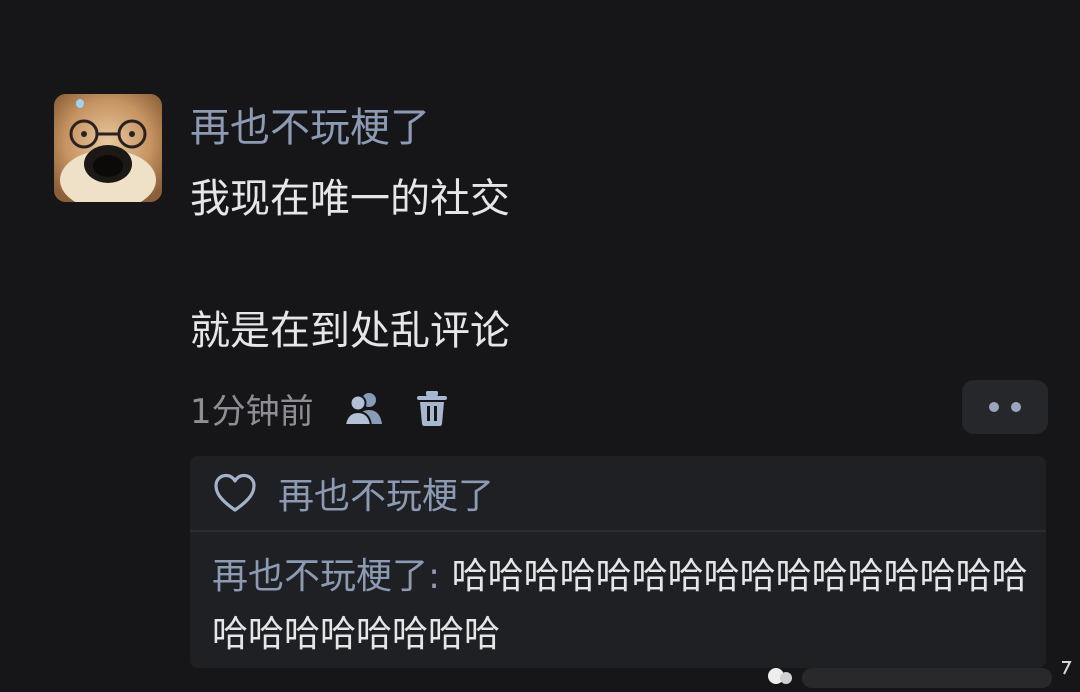  I want to click on watermark, so click(921, 673).